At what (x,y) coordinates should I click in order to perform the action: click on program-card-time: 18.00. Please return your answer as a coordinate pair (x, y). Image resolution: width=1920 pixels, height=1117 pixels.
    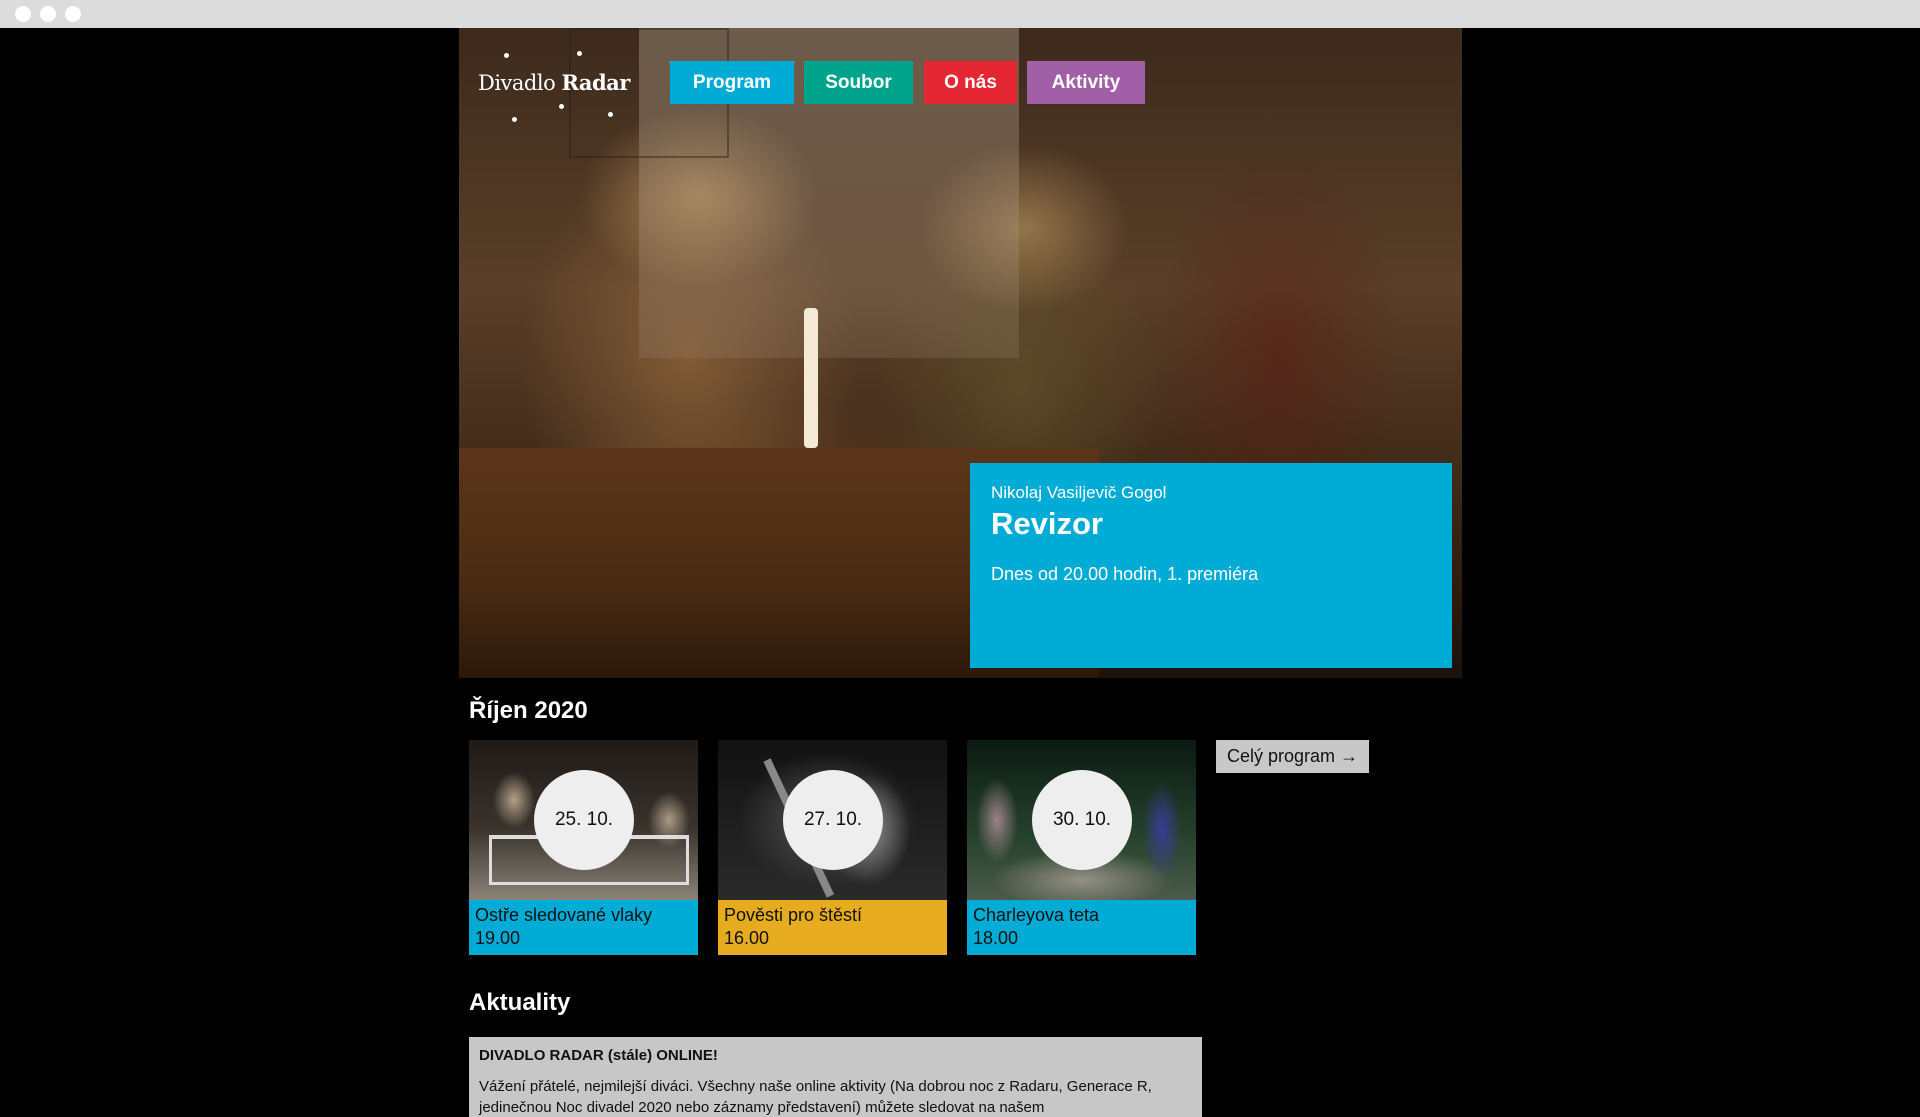
    Looking at the image, I should click on (996, 938).